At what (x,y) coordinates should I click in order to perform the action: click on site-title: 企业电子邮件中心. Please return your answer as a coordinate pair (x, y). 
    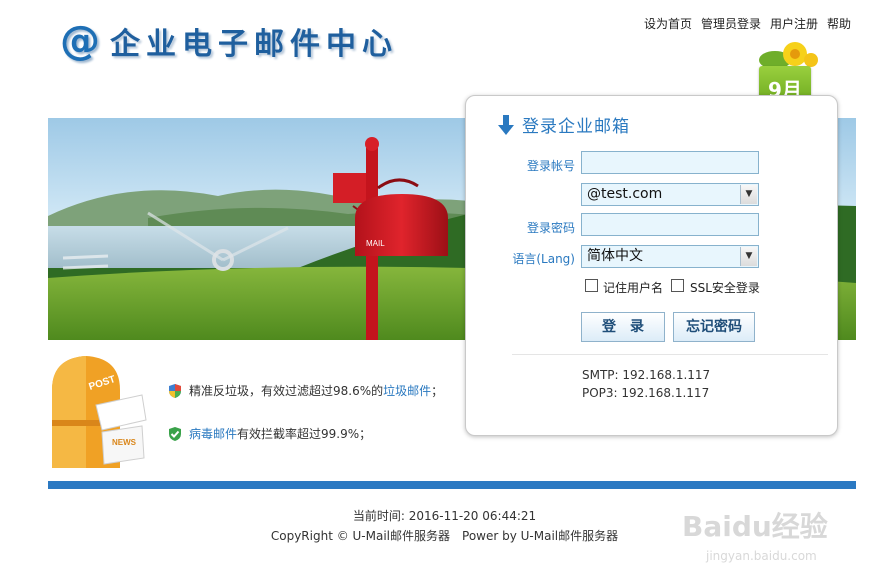
    Looking at the image, I should click on (254, 44).